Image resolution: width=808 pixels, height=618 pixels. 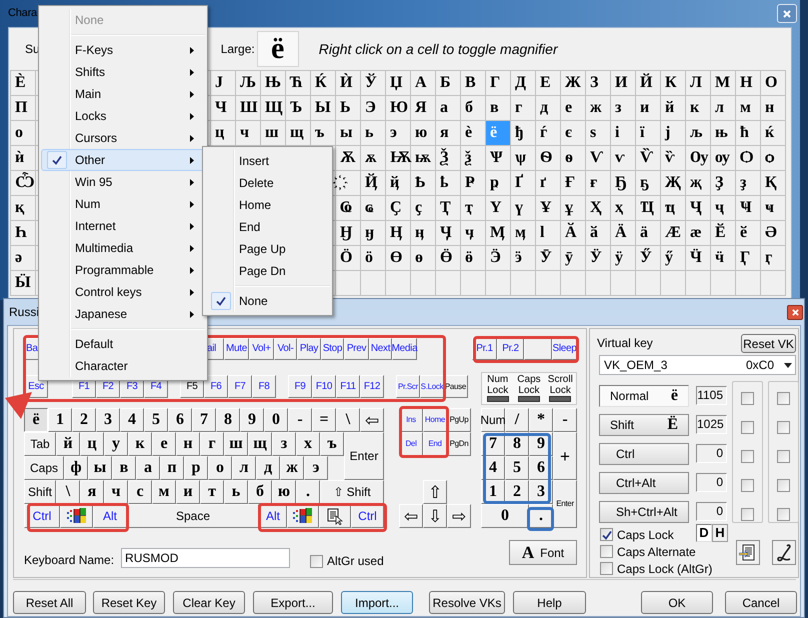 I want to click on character-cell: ұ, so click(x=573, y=208).